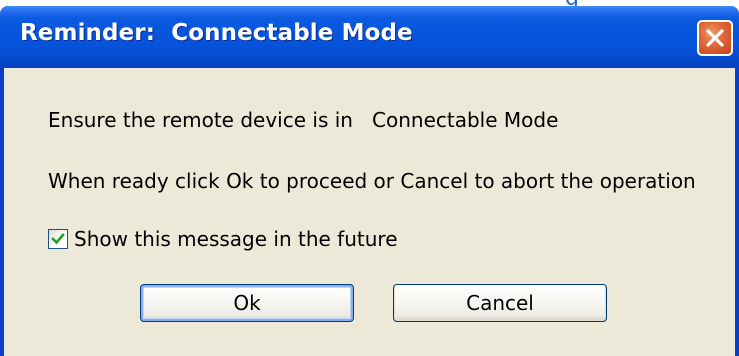 This screenshot has height=356, width=739. What do you see at coordinates (216, 33) in the screenshot?
I see `dialog-title: Reminder: Connectable Mode` at bounding box center [216, 33].